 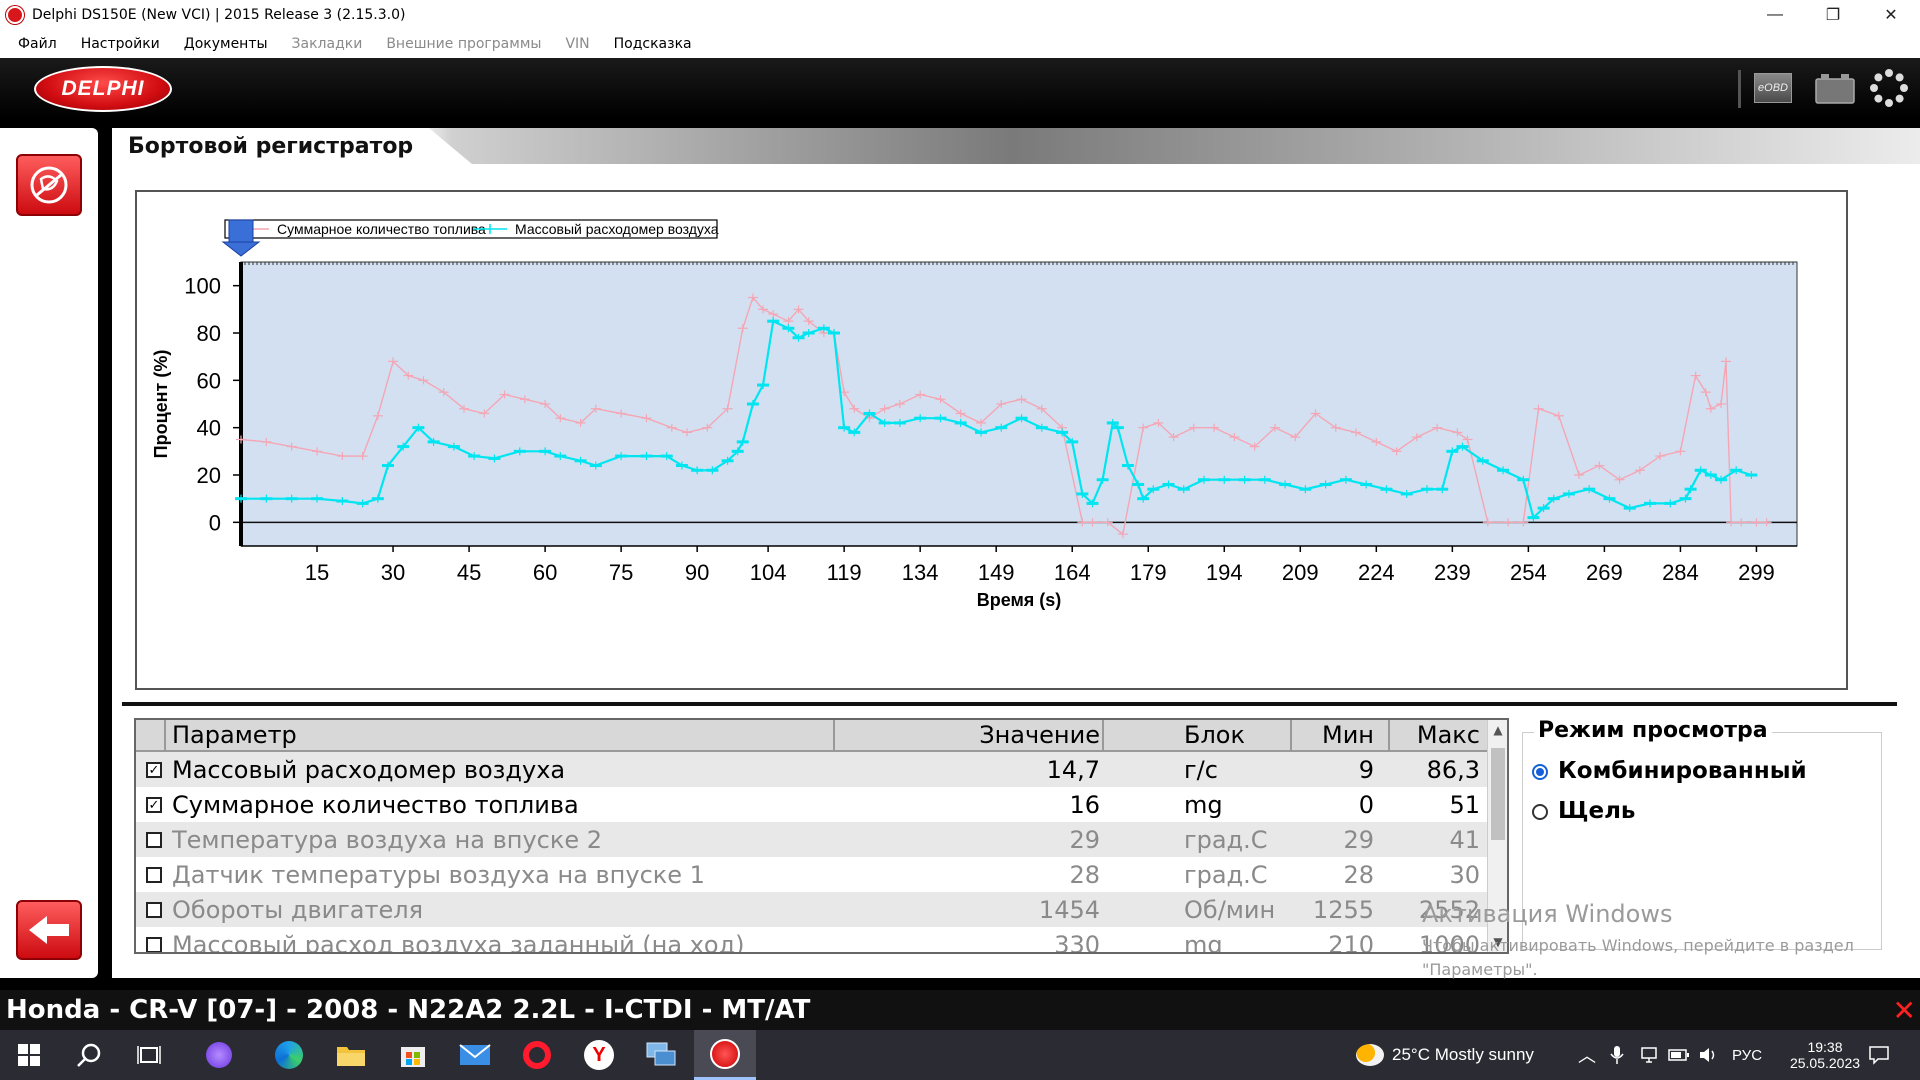 I want to click on diagnostic-button, so click(x=49, y=185).